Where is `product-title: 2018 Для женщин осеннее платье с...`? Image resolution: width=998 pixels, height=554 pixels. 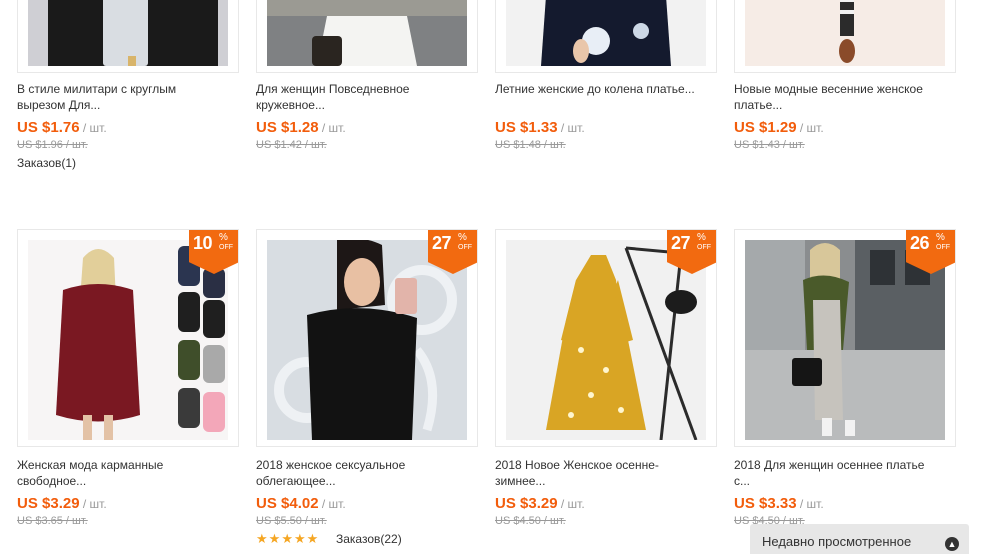 product-title: 2018 Для женщин осеннее платье с... is located at coordinates (845, 473).